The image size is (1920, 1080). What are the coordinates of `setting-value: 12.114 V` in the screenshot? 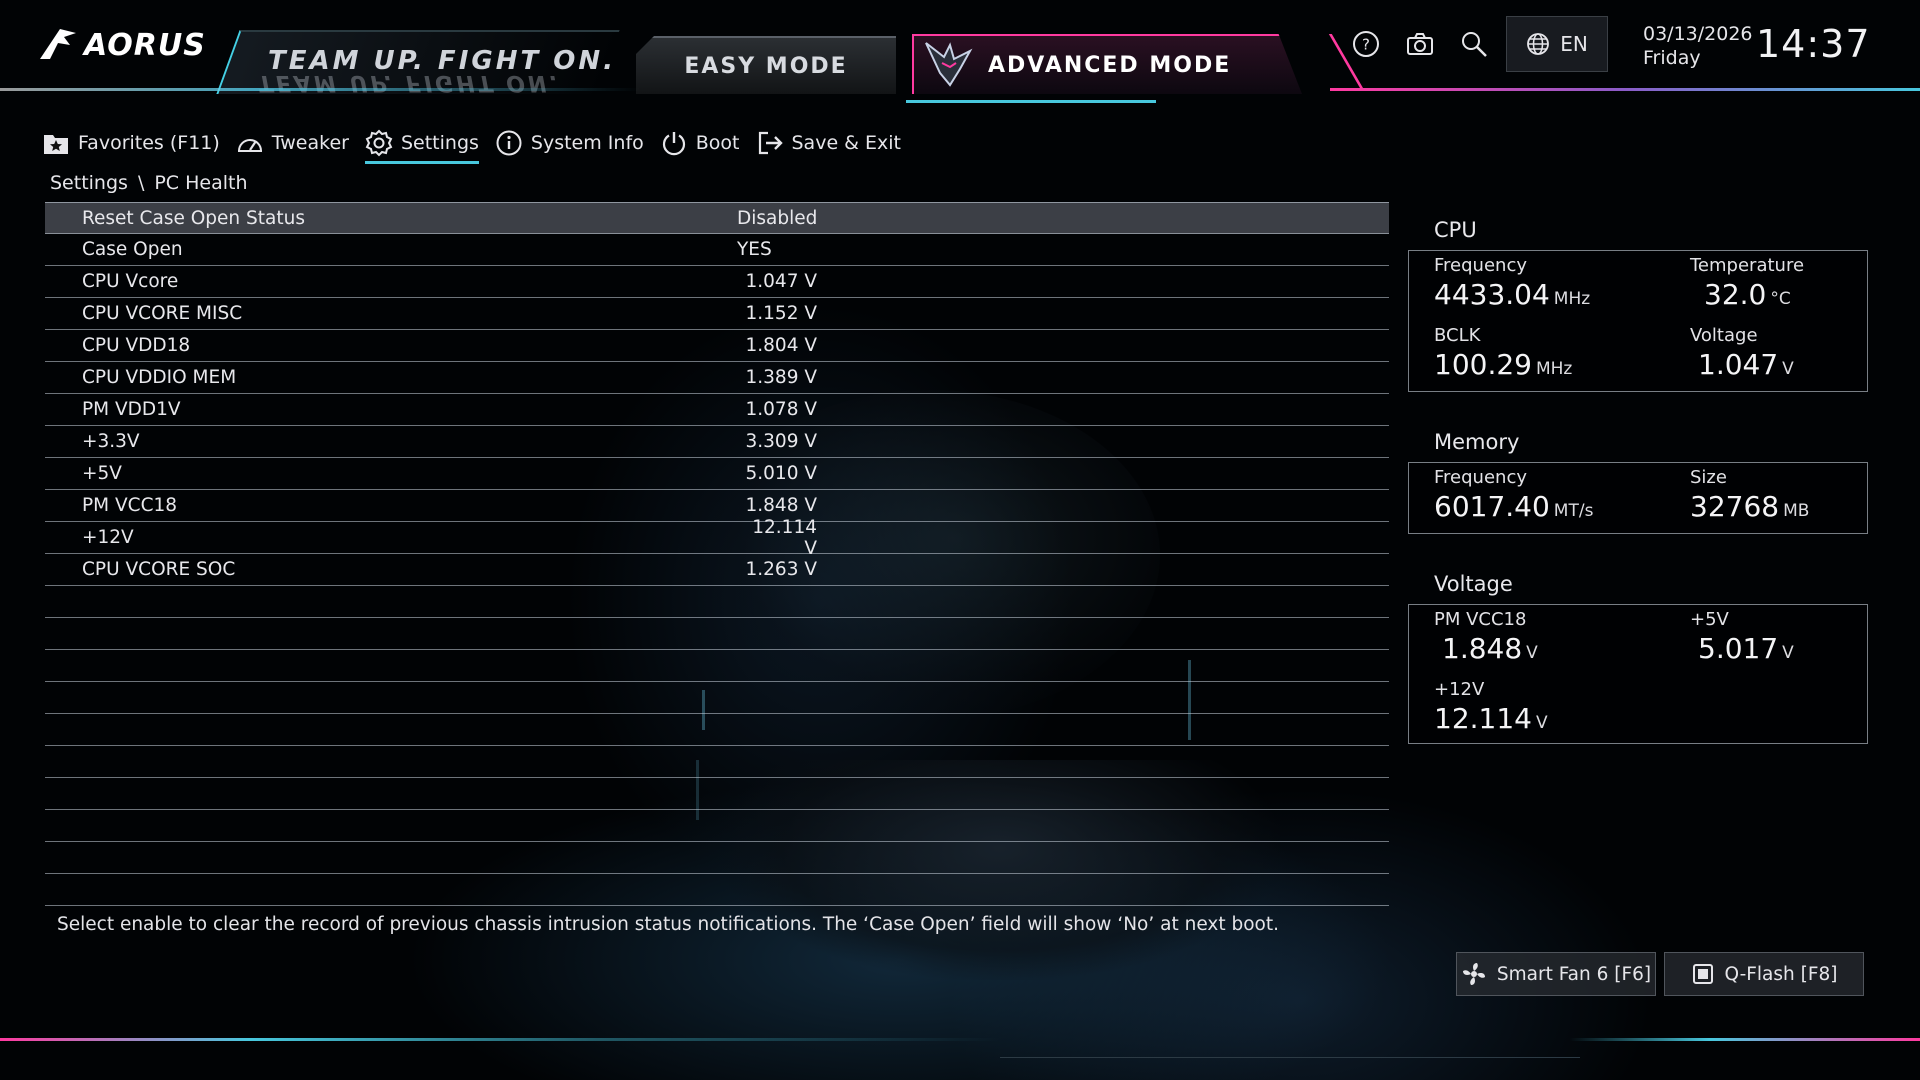 It's located at (784, 537).